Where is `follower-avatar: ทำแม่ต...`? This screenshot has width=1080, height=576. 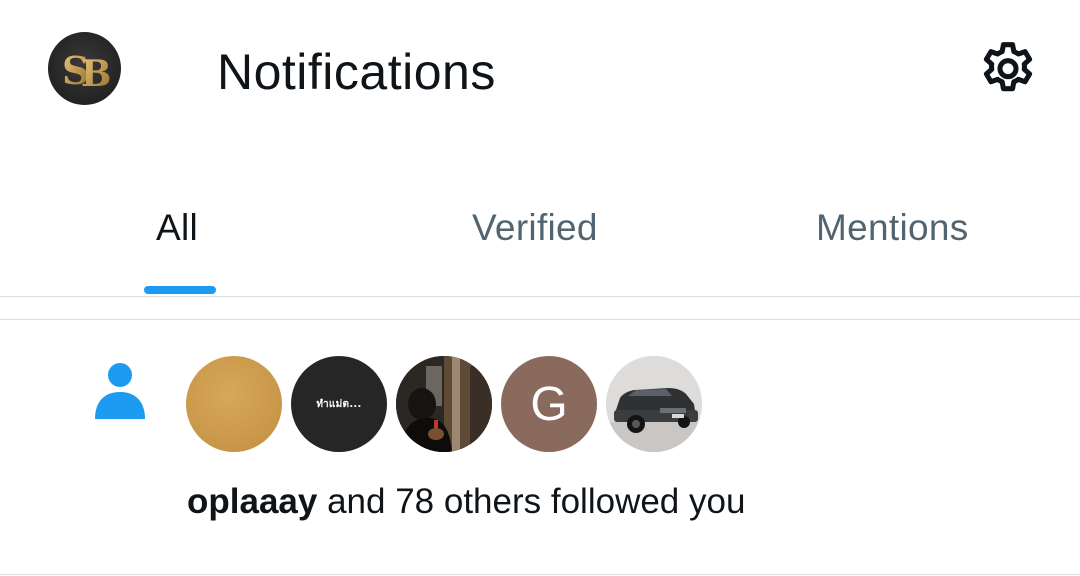 follower-avatar: ทำแม่ต... is located at coordinates (339, 404).